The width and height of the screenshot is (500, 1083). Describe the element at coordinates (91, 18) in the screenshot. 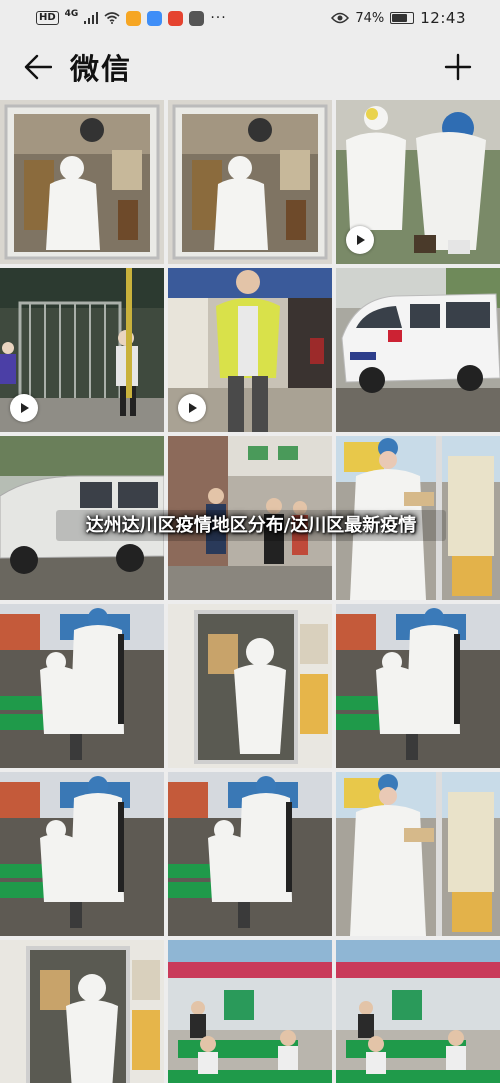

I see `signal-icon` at that location.